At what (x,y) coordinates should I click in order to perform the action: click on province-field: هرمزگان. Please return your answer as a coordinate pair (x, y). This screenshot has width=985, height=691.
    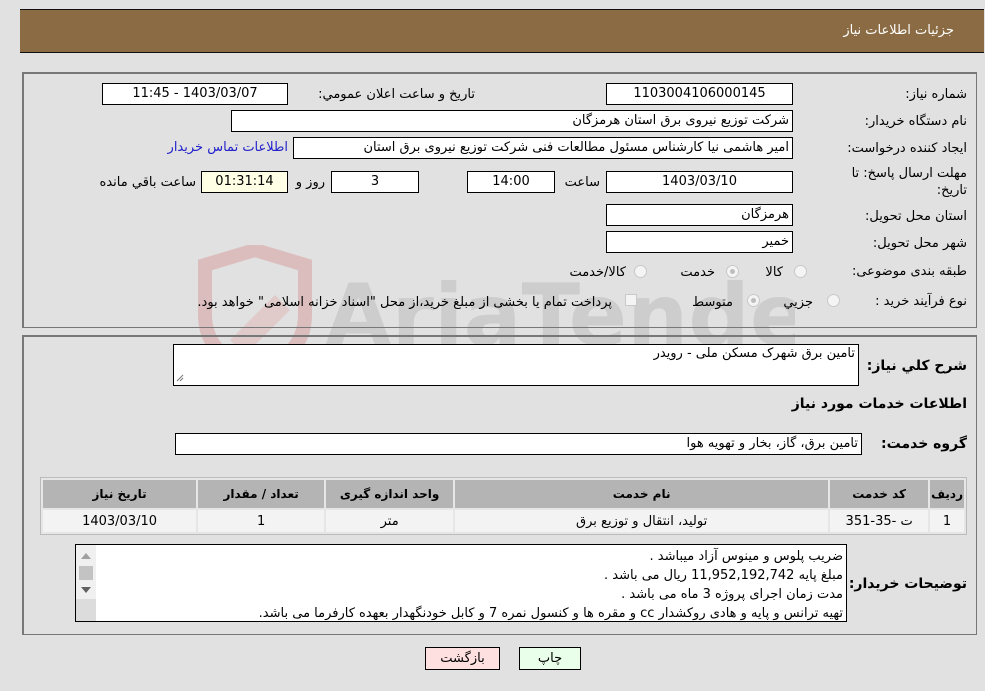
    Looking at the image, I should click on (699, 215).